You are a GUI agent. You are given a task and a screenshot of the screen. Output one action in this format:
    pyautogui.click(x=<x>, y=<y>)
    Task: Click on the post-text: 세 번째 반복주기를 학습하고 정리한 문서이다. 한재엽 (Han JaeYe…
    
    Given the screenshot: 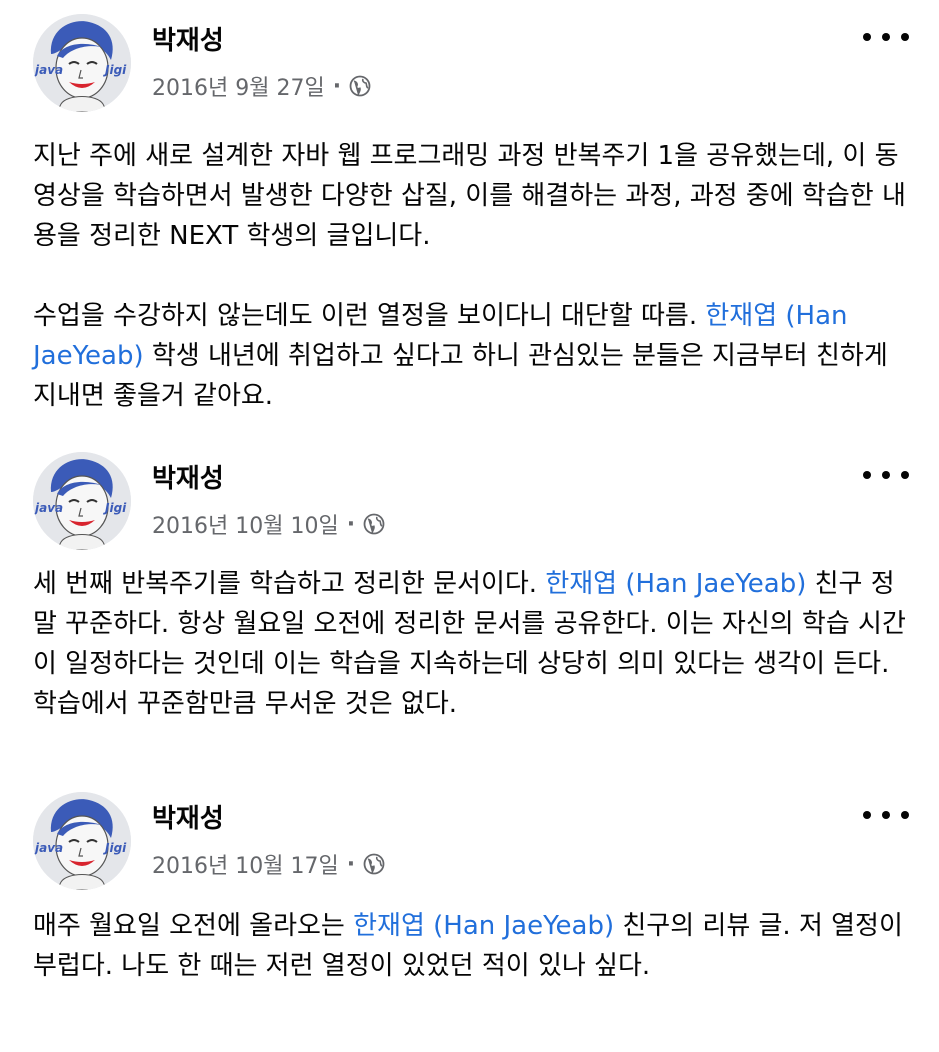 What is the action you would take?
    pyautogui.click(x=473, y=644)
    